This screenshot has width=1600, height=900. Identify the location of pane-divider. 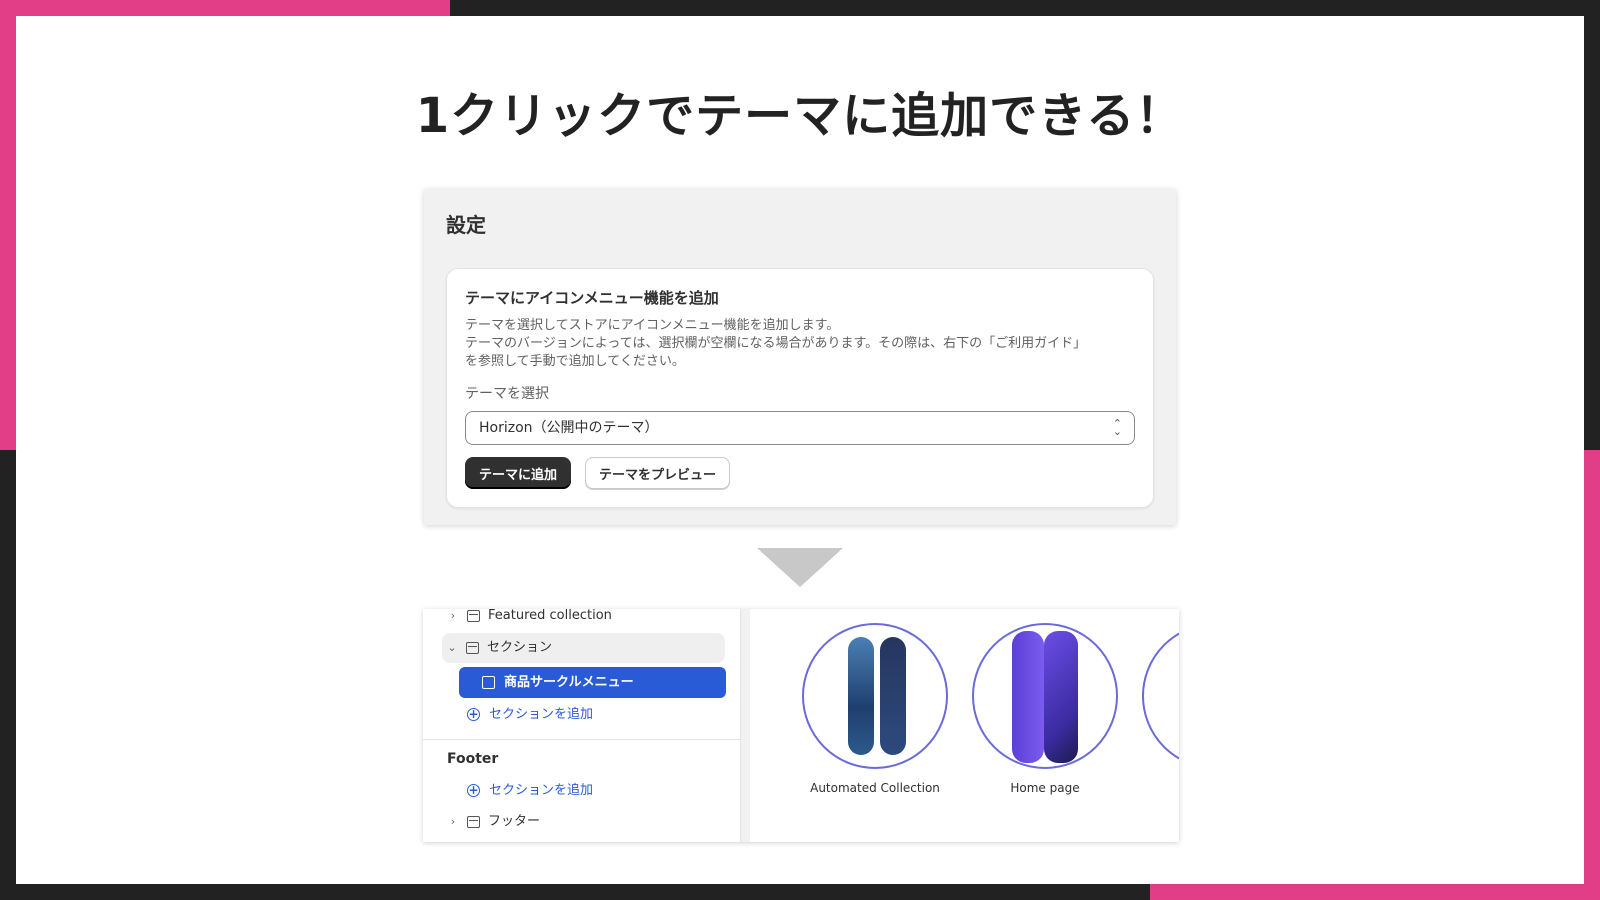
(745, 725).